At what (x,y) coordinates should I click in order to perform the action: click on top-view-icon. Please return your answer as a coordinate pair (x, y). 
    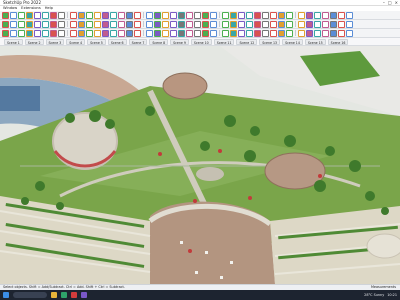
    Looking at the image, I should click on (13, 24).